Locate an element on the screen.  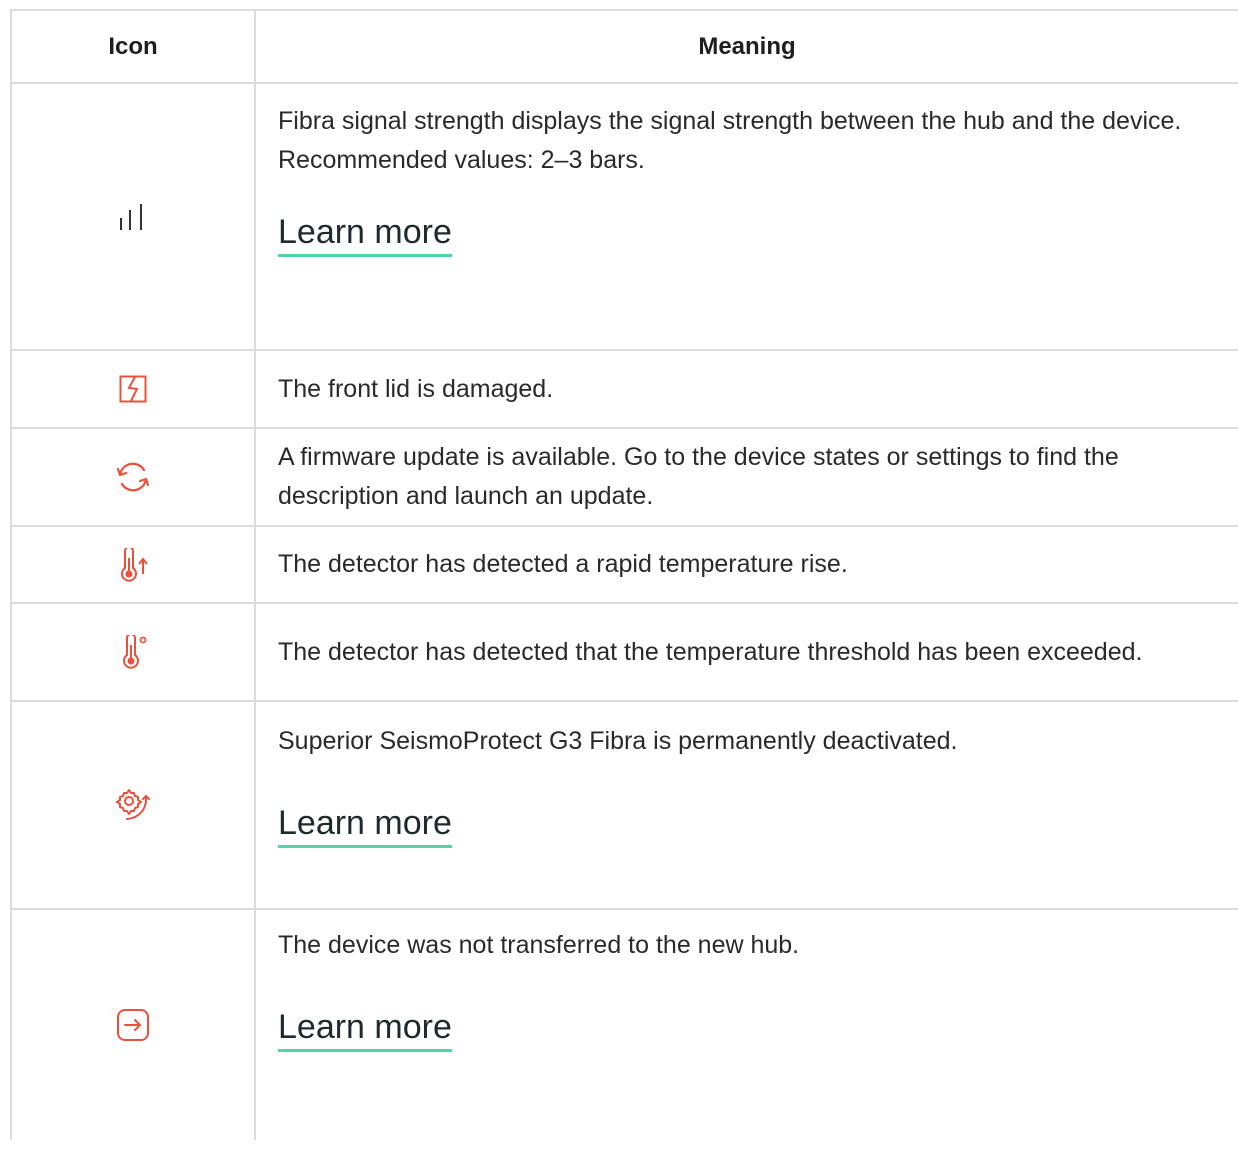
meaning-cell: The front lid is damaged. is located at coordinates (747, 389).